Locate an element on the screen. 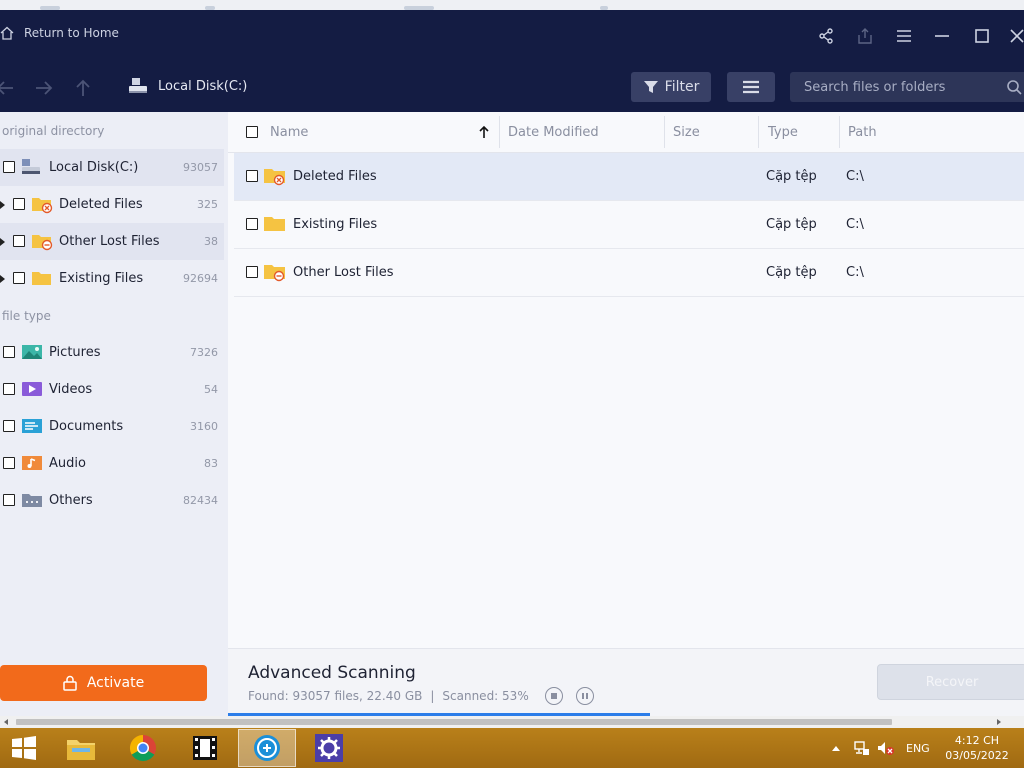 The width and height of the screenshot is (1024, 768). chrome-icon is located at coordinates (142, 748).